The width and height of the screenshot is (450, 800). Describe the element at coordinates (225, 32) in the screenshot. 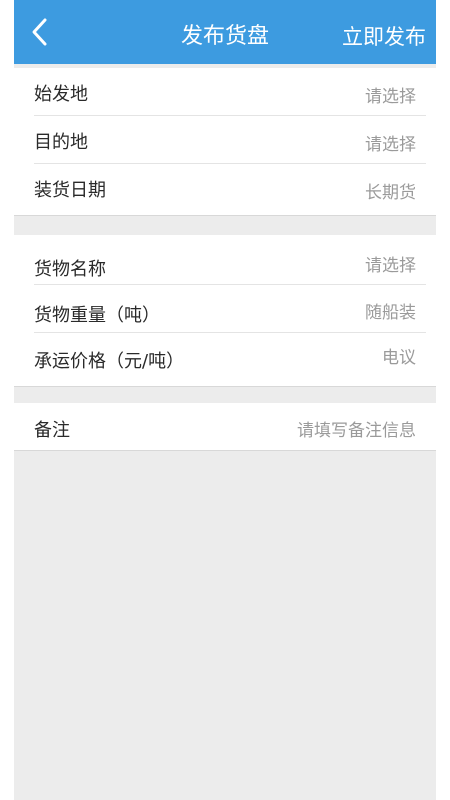

I see `app-header: 发布货盘 立即发布` at that location.